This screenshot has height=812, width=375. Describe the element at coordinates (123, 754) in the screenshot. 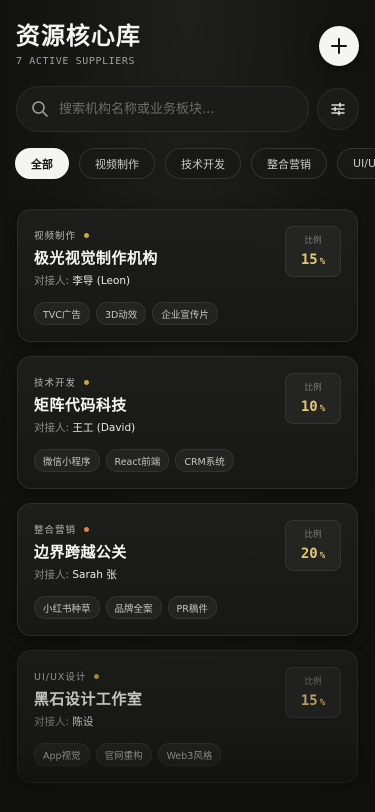

I see `service-tag: 官网重构` at that location.